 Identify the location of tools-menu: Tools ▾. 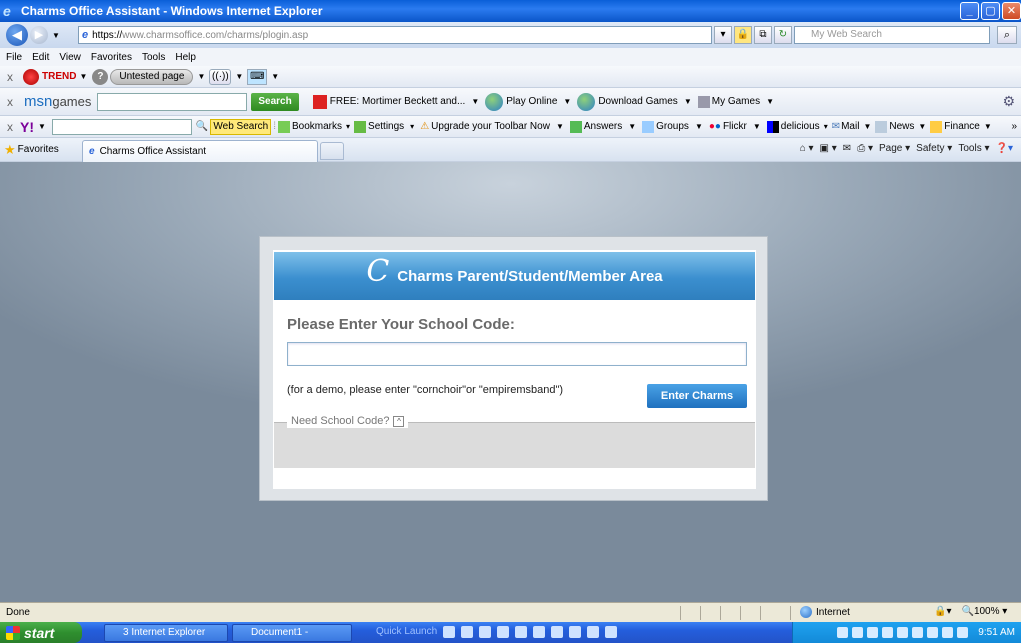
(973, 148).